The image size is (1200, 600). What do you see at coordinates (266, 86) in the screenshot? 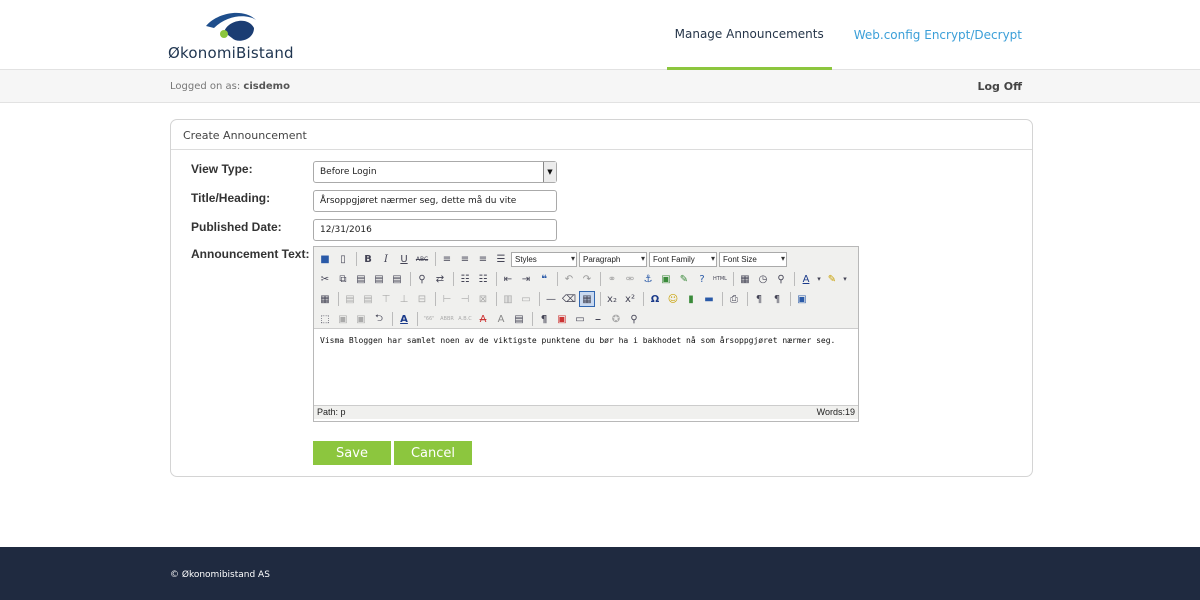
I see `username: cisdemo` at bounding box center [266, 86].